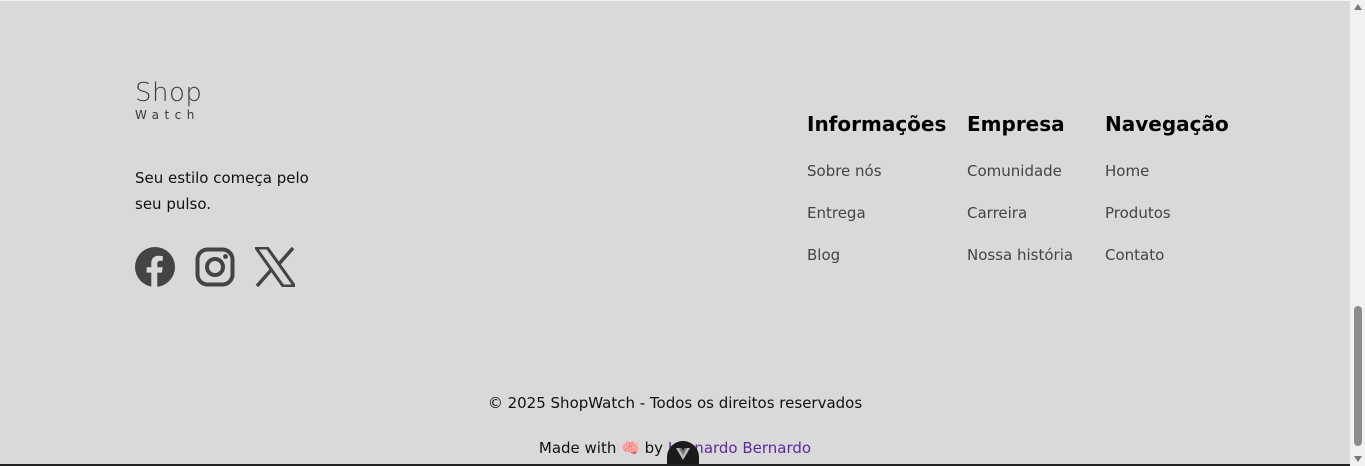  I want to click on vue-devtools-badge, so click(683, 453).